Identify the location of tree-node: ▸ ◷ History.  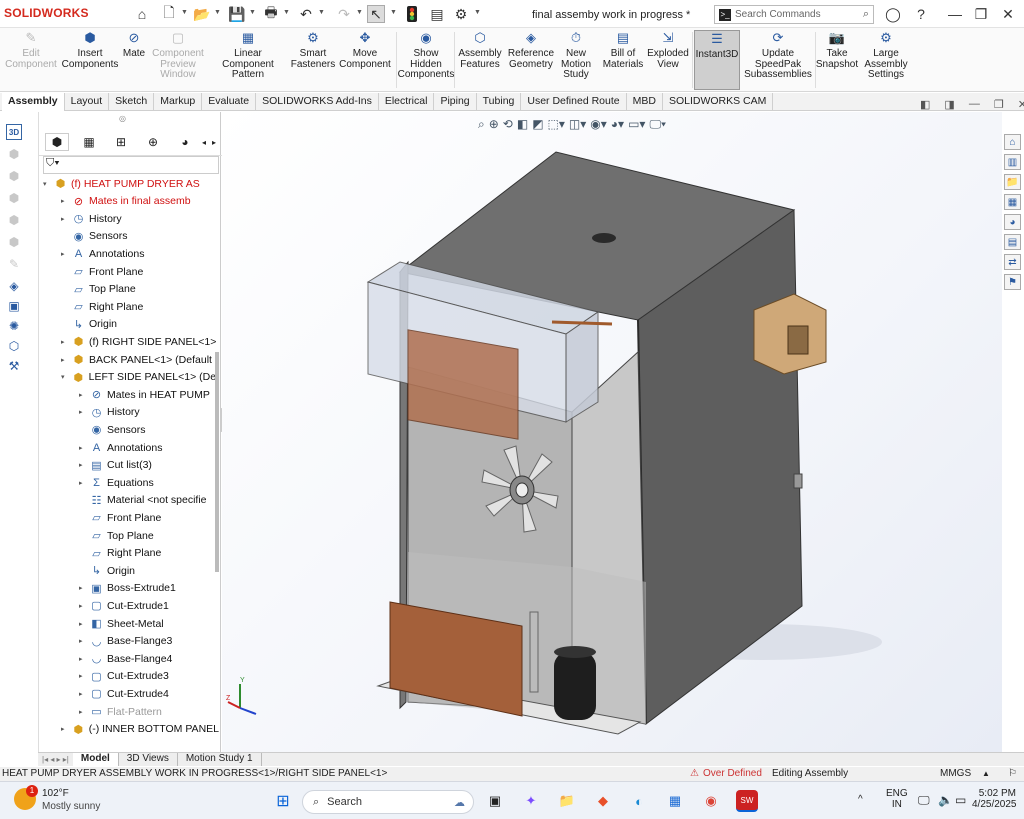
(149, 412).